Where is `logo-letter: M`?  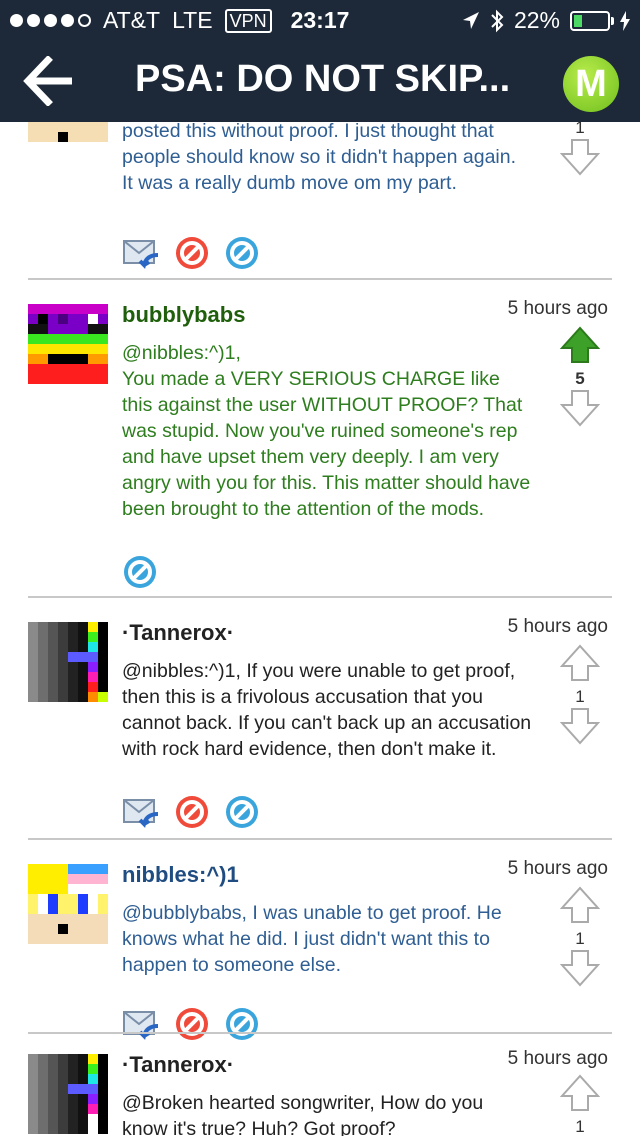
logo-letter: M is located at coordinates (591, 83).